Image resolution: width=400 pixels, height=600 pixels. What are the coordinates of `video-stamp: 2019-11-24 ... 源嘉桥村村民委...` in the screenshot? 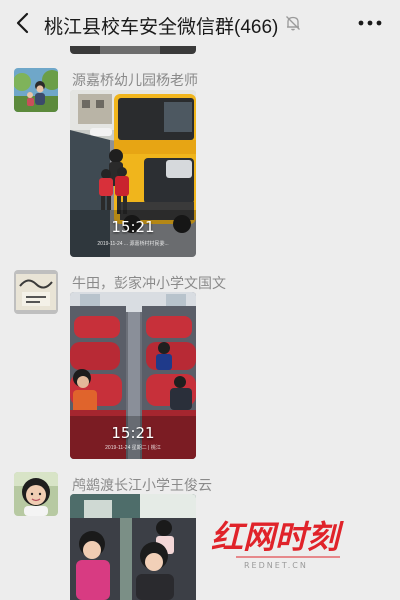 It's located at (133, 244).